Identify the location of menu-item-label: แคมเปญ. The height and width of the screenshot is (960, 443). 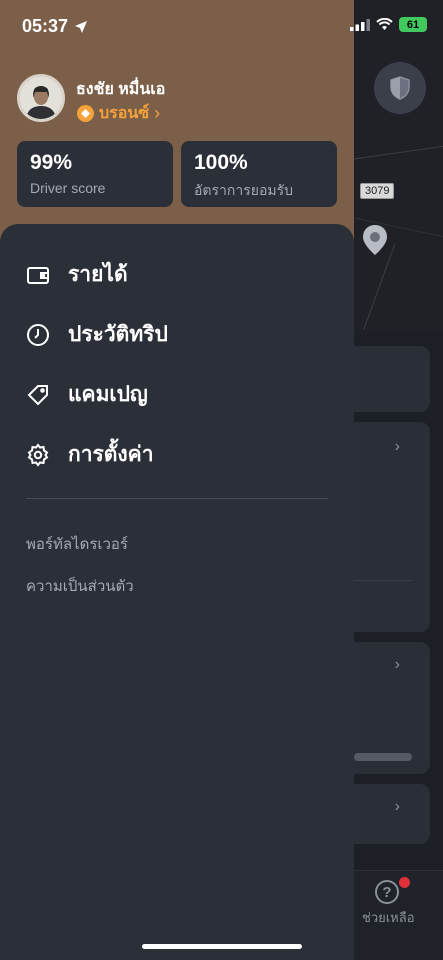
(108, 394).